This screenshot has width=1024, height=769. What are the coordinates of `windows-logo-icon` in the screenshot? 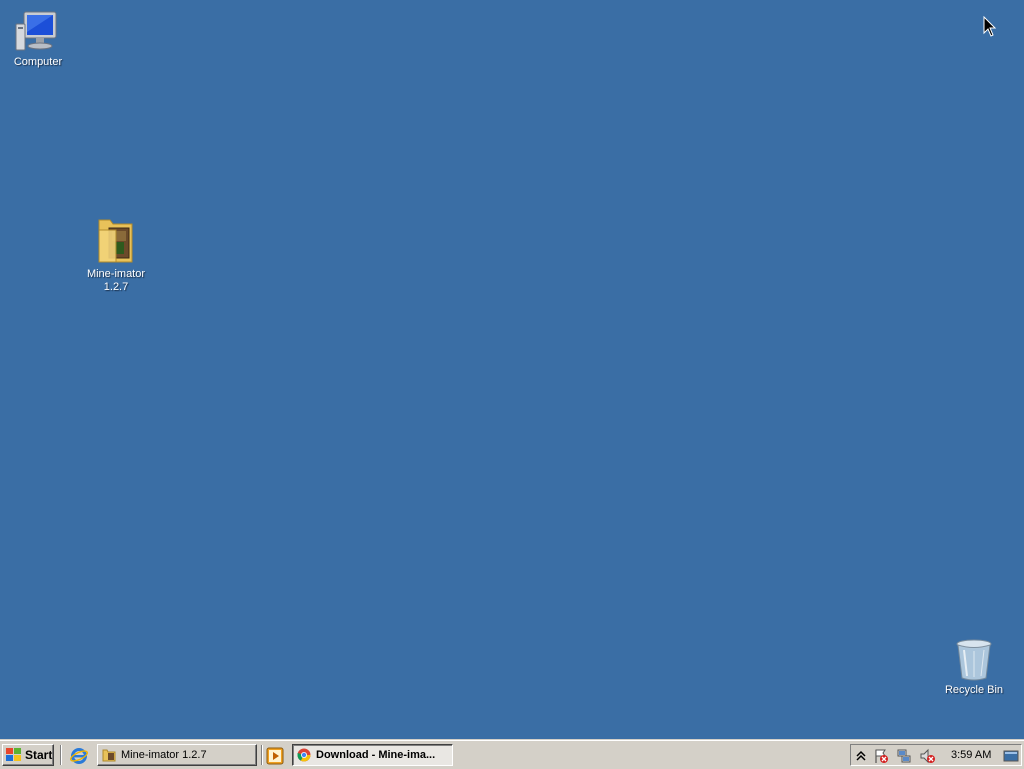 It's located at (13, 754).